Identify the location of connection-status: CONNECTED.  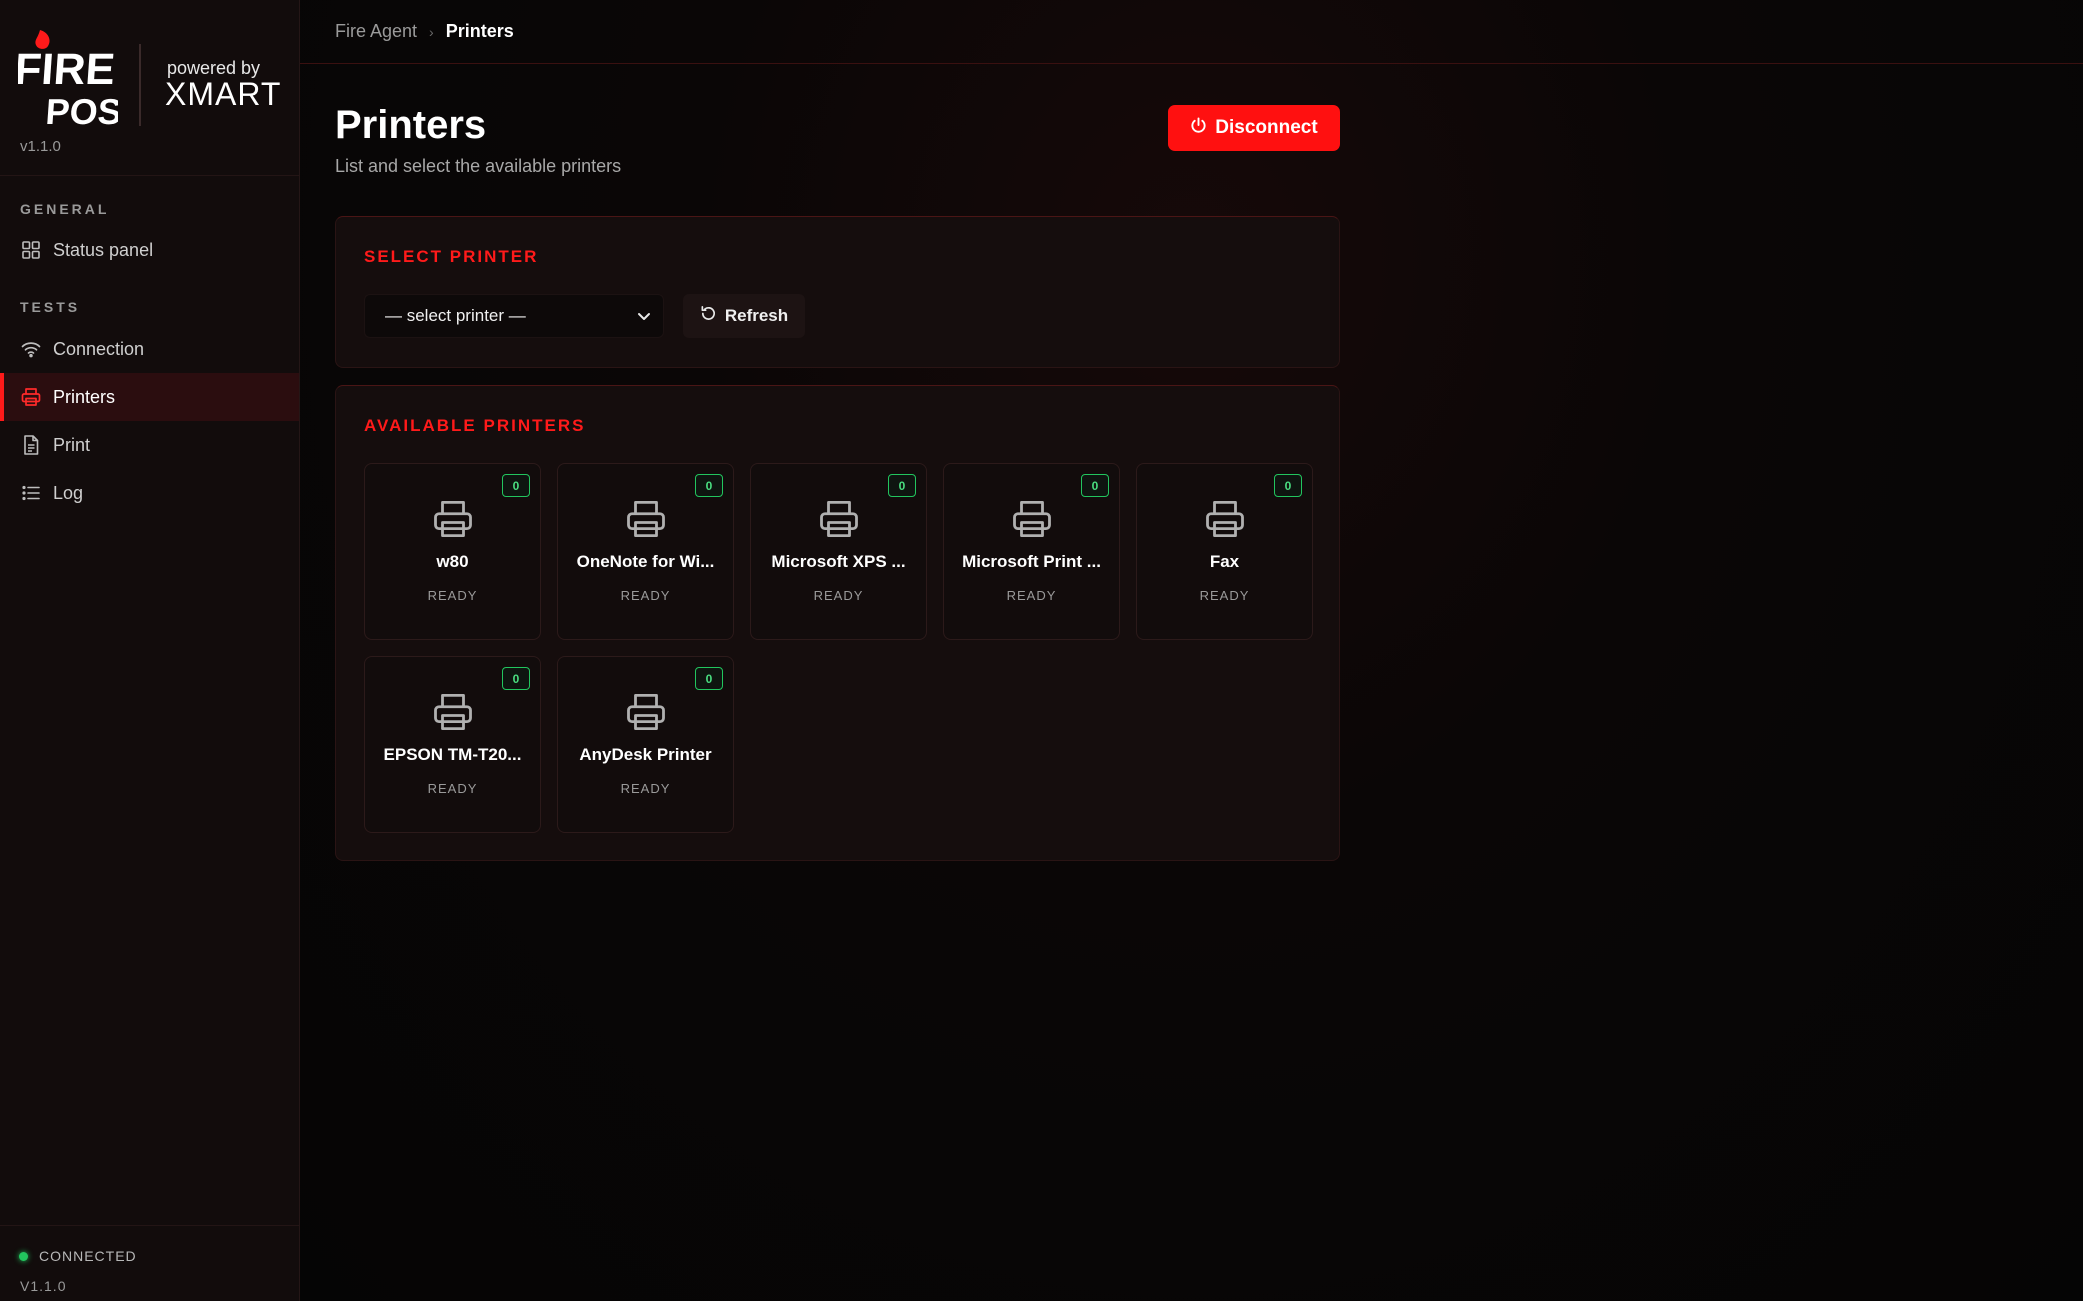
(78, 1256).